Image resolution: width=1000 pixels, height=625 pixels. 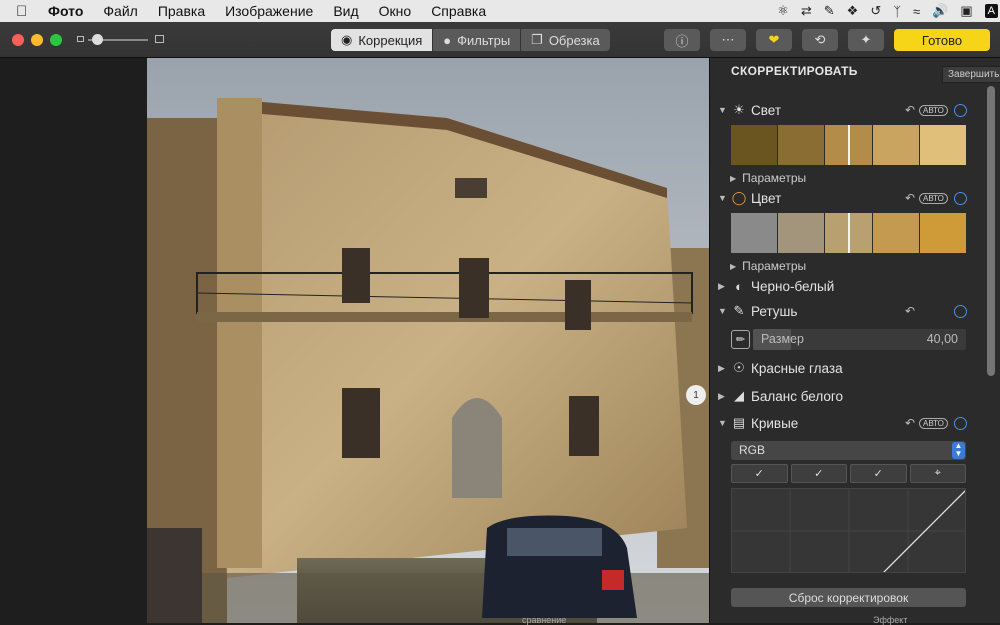 I want to click on zoom-slider-knob, so click(x=97, y=39).